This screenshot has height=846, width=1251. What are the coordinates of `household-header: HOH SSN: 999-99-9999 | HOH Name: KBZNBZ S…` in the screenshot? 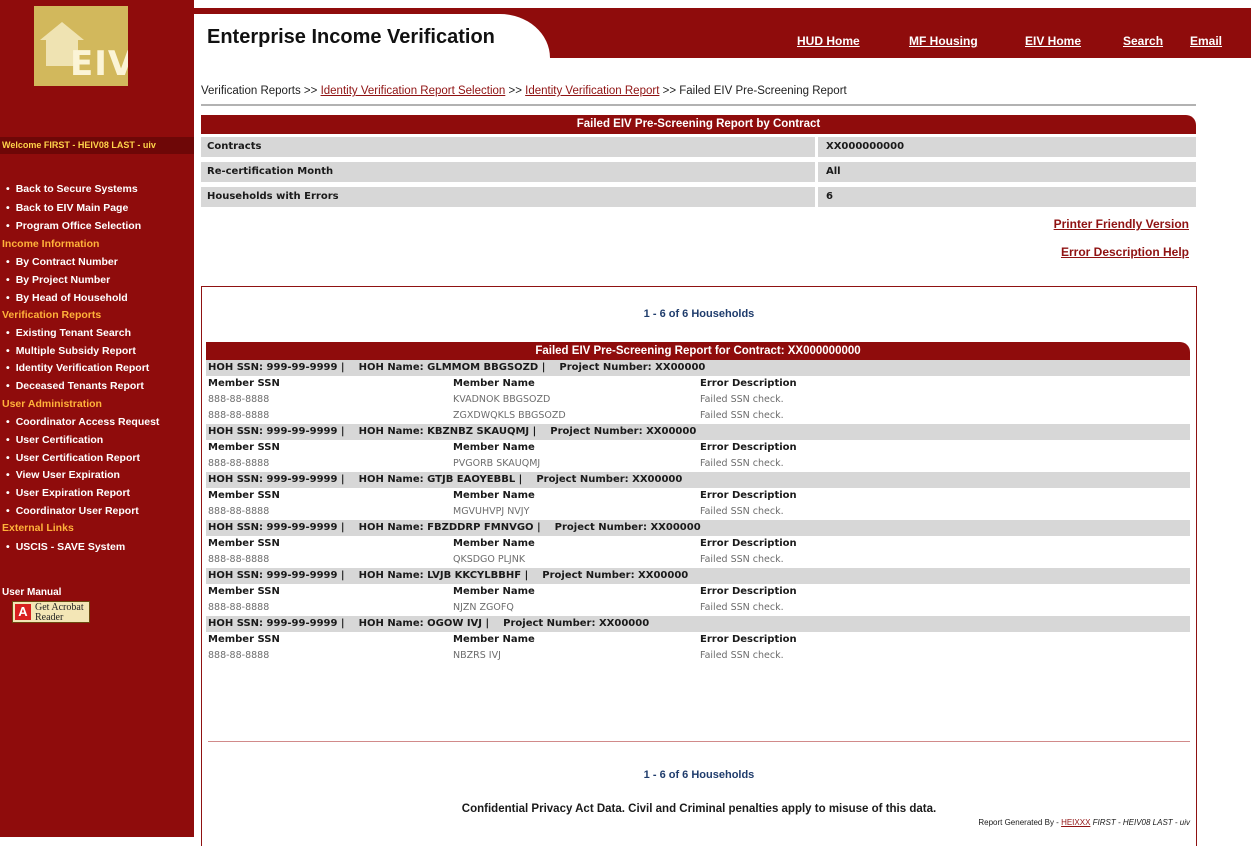 It's located at (698, 432).